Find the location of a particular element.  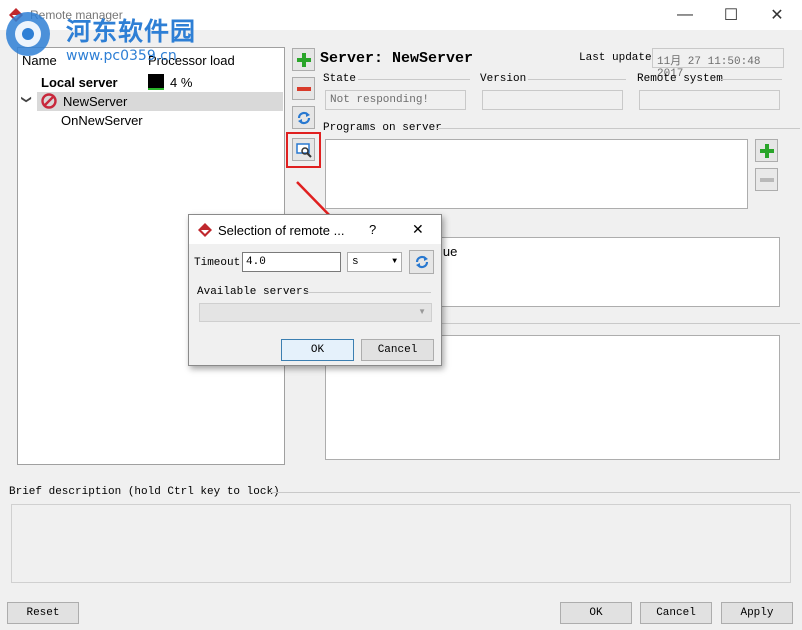

state-field: Not responding! is located at coordinates (395, 100).